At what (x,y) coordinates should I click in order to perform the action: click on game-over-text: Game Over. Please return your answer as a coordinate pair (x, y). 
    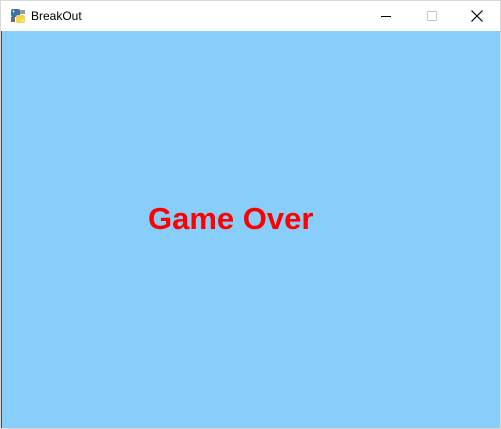
    Looking at the image, I should click on (231, 218).